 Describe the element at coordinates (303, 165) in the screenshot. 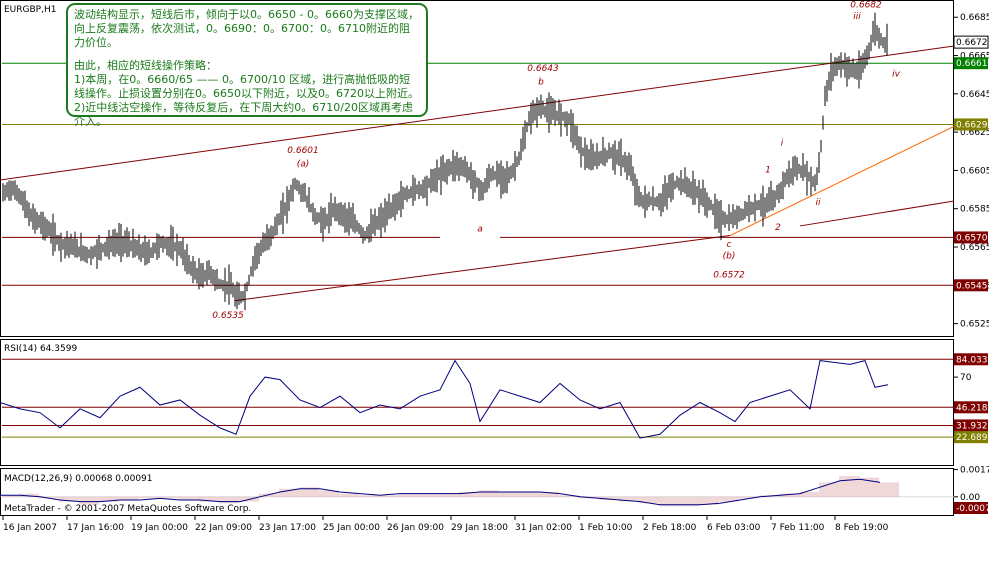

I see `wave-label-1: (a)` at that location.